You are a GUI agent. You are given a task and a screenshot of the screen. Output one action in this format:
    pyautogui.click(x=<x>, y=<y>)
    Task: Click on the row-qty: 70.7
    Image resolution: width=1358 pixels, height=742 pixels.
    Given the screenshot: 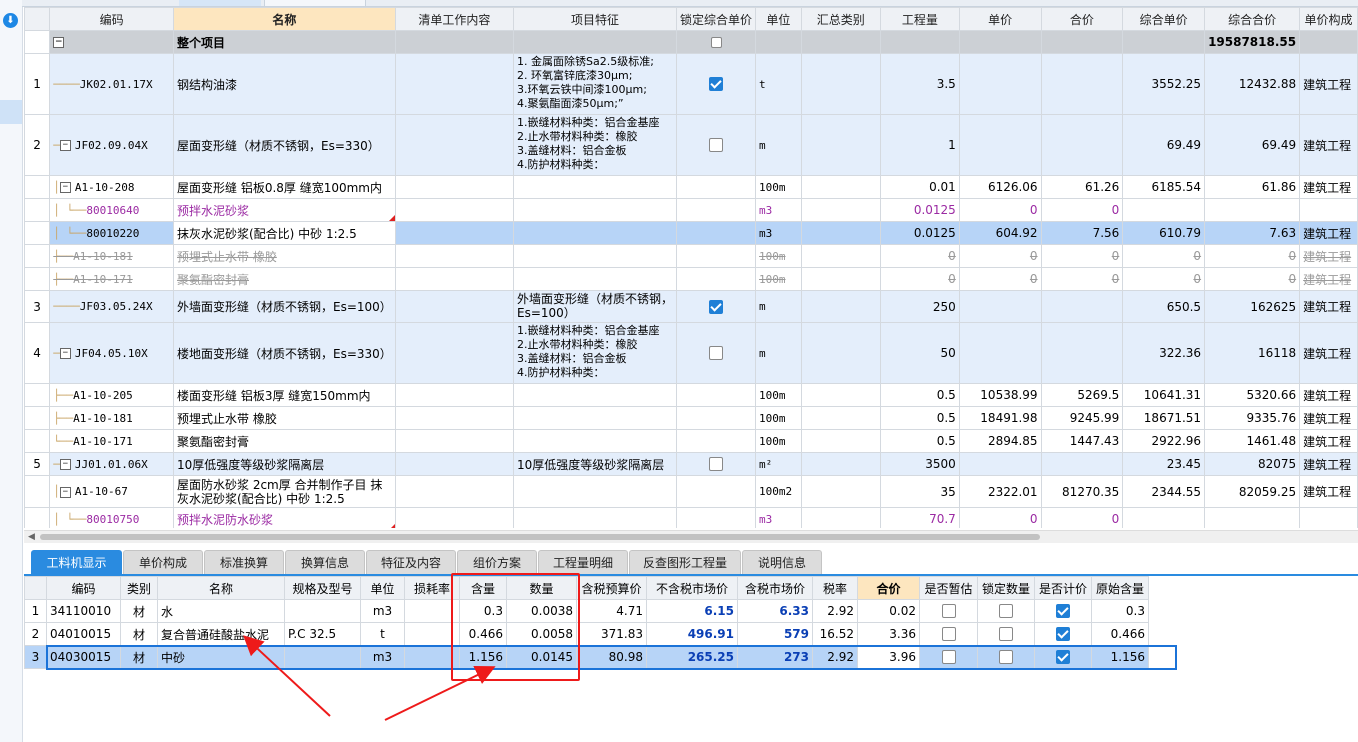 What is the action you would take?
    pyautogui.click(x=919, y=517)
    